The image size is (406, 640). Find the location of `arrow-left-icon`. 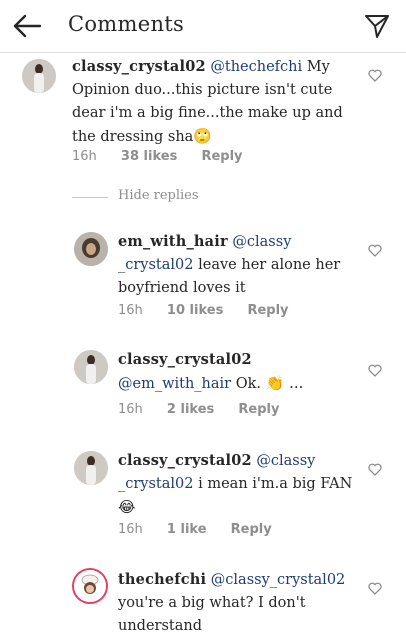

arrow-left-icon is located at coordinates (27, 26).